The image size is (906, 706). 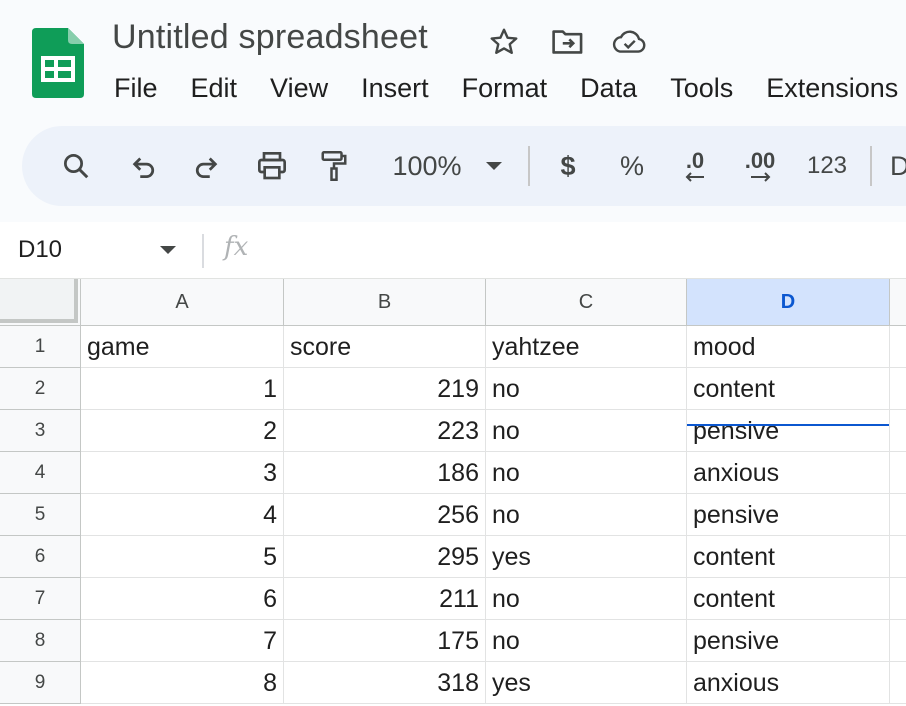 I want to click on move-folder-icon, so click(x=568, y=42).